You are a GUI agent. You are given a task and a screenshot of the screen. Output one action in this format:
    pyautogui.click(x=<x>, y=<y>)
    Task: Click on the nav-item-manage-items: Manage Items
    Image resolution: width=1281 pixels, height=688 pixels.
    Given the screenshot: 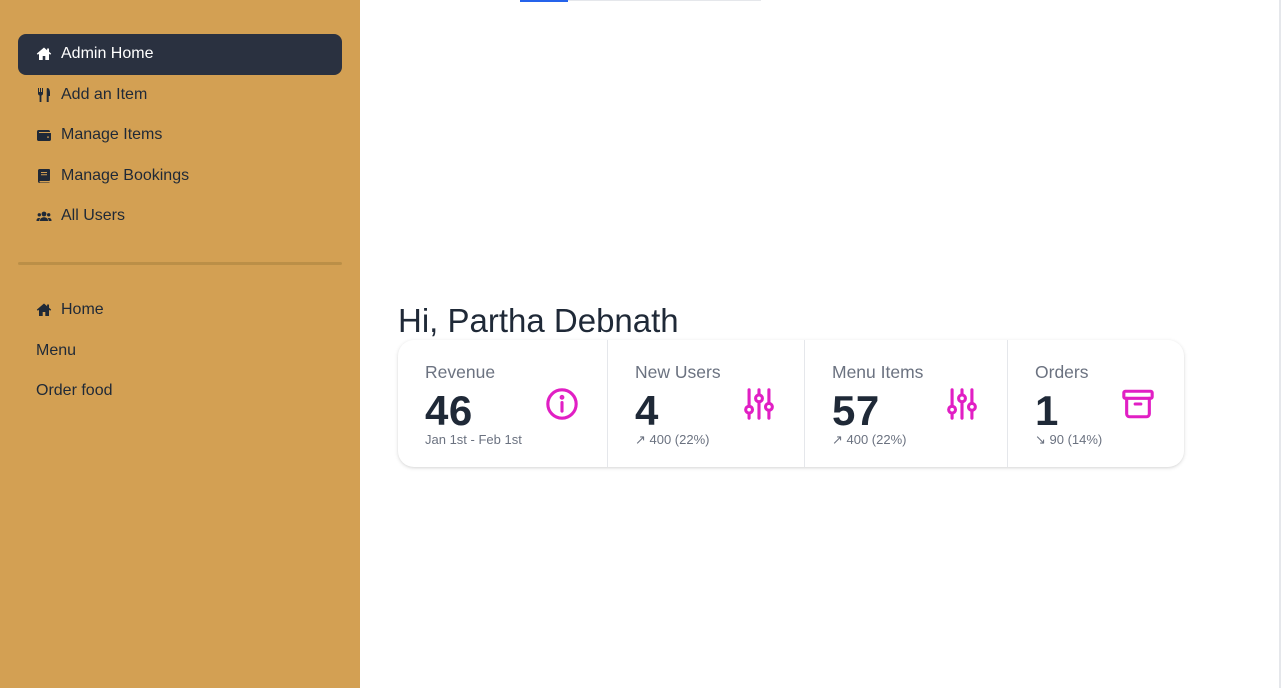 What is the action you would take?
    pyautogui.click(x=180, y=135)
    